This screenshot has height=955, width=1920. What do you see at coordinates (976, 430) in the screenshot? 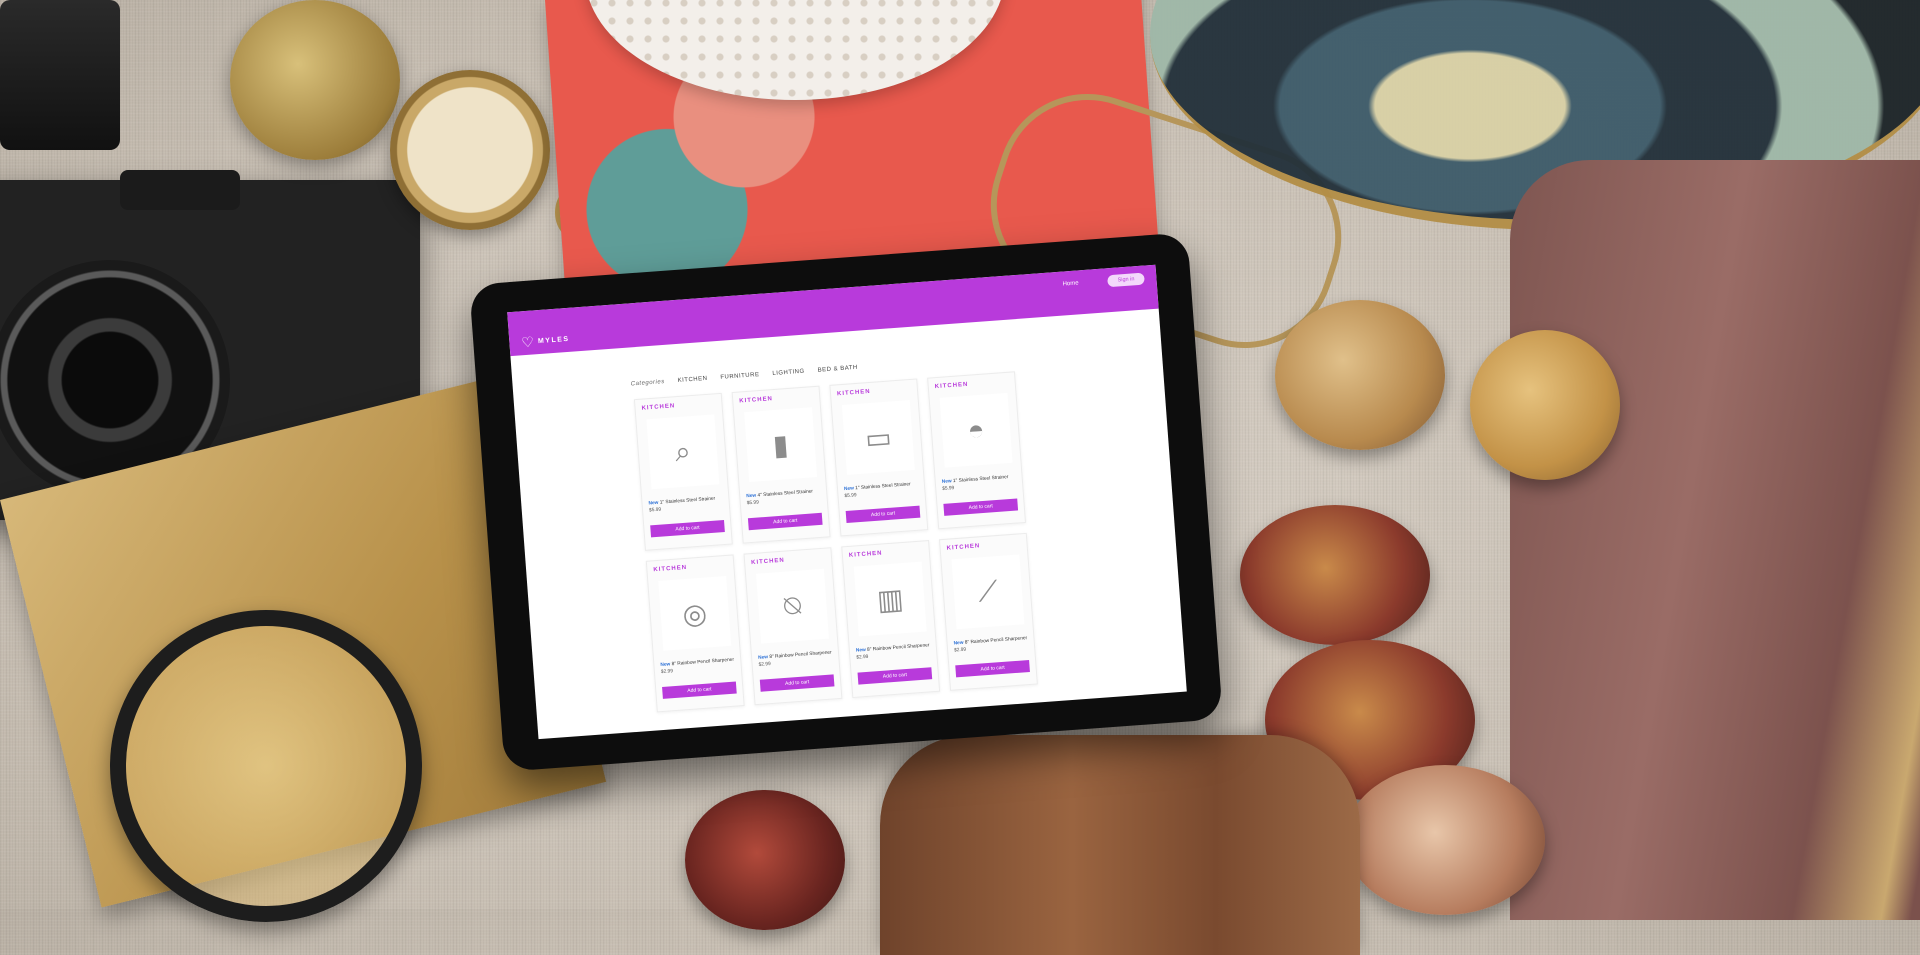
I see `saucepan-icon: ◓` at bounding box center [976, 430].